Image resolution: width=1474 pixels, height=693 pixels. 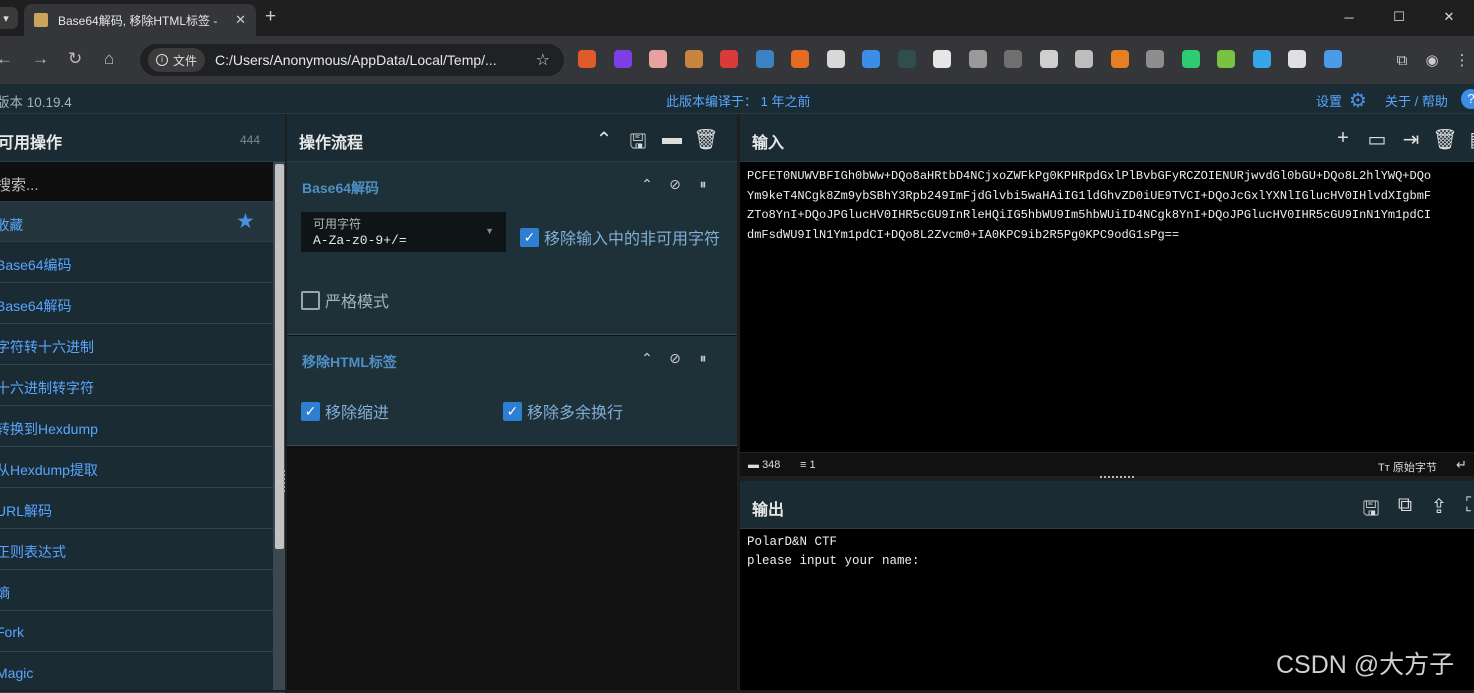 I want to click on browser-tab: Base64解码, 移除HTML标签 - ✕, so click(x=140, y=20).